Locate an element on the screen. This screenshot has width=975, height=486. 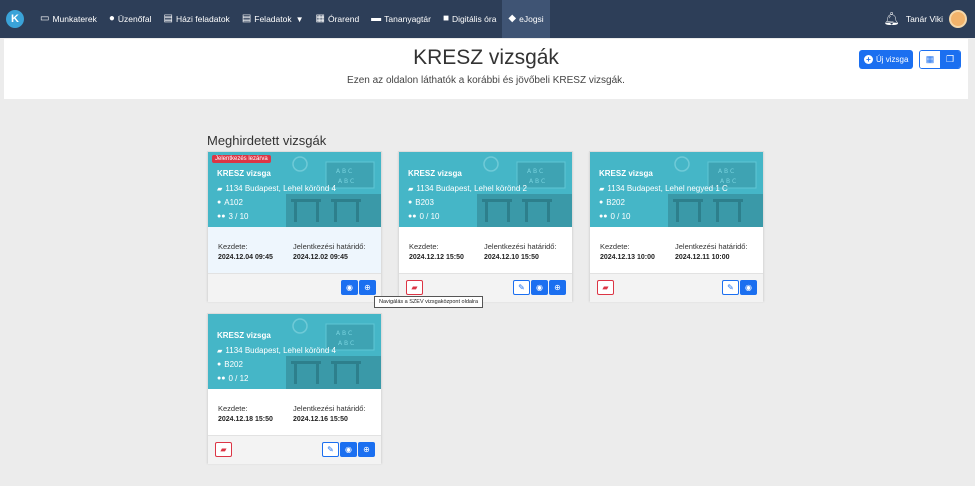
start-value: 2024.12.18 15:50 is located at coordinates (245, 419).